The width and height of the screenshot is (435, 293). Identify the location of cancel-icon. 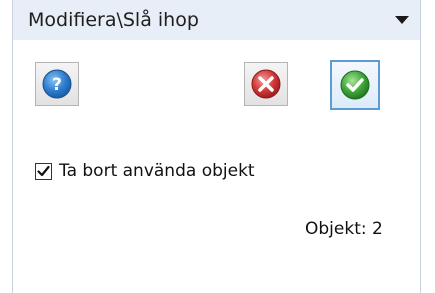
(266, 84).